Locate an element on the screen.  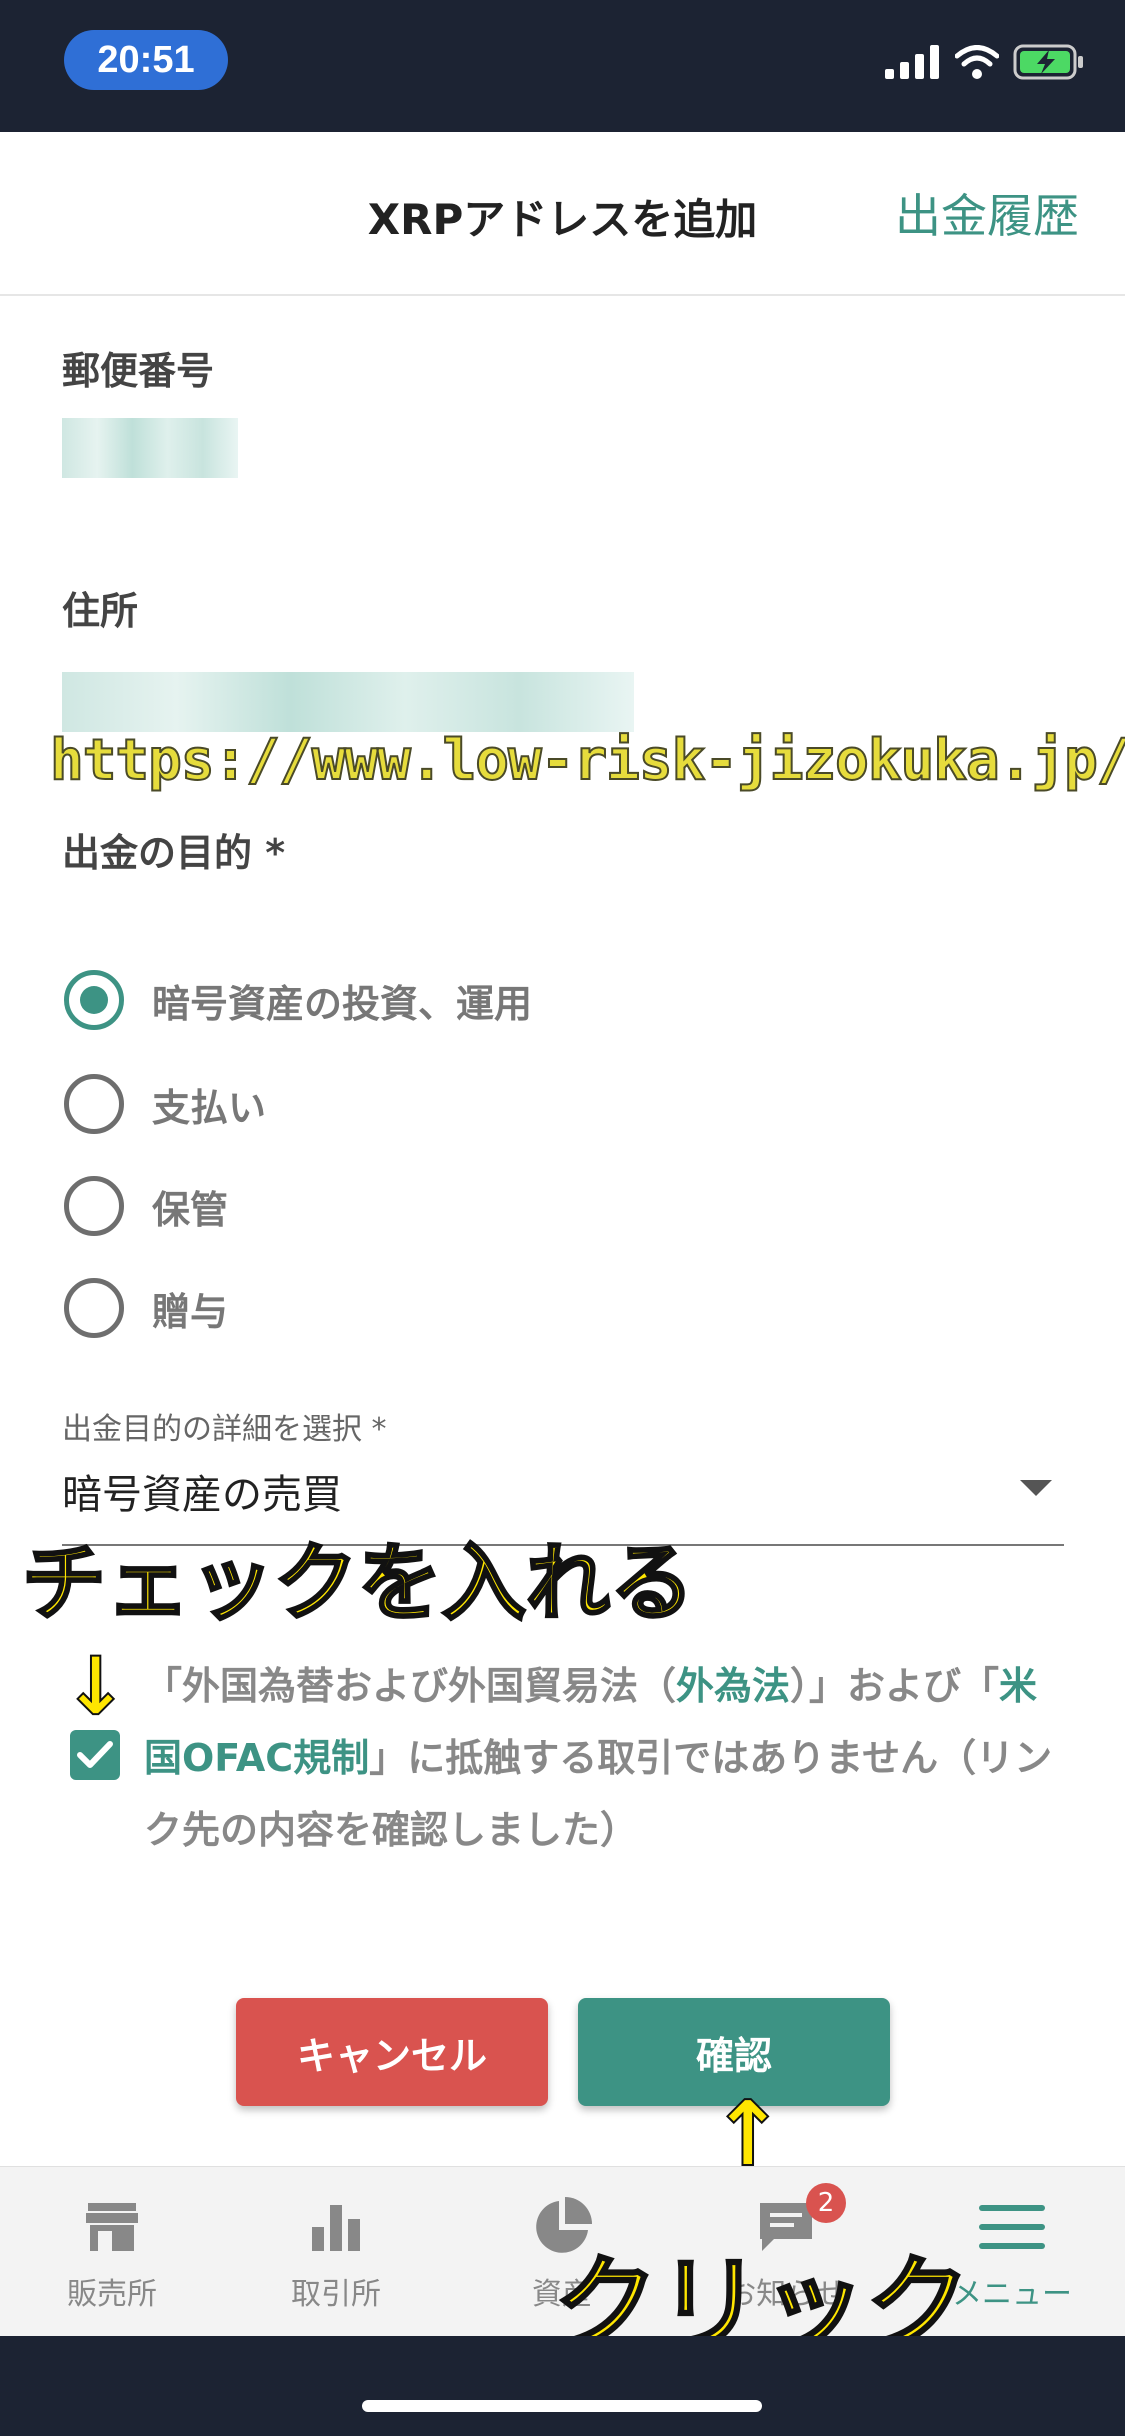
status-bar: 20:51 is located at coordinates (562, 66).